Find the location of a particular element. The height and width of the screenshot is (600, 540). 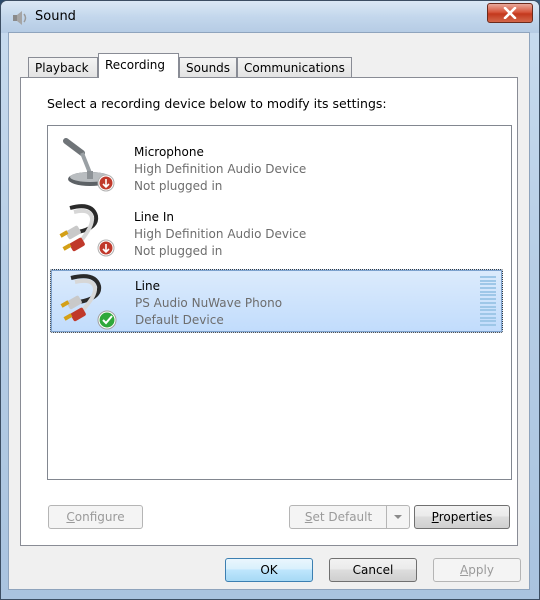

tab-playback: Playback is located at coordinates (63, 67).